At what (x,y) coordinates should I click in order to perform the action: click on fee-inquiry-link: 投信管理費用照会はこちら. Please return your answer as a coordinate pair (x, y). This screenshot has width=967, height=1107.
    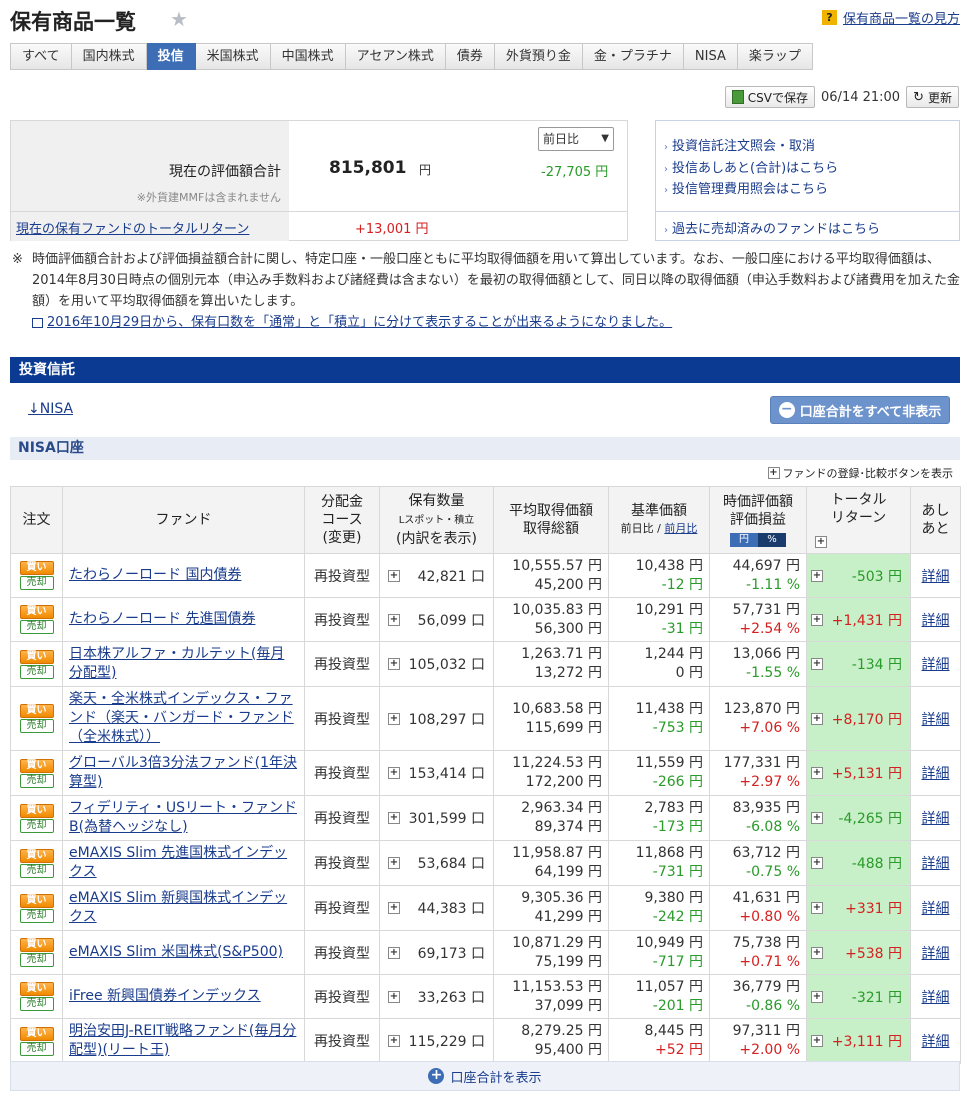
    Looking at the image, I should click on (746, 187).